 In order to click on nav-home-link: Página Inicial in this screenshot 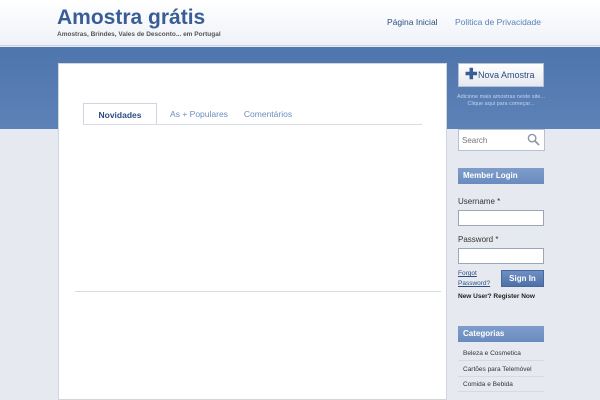, I will do `click(412, 22)`.